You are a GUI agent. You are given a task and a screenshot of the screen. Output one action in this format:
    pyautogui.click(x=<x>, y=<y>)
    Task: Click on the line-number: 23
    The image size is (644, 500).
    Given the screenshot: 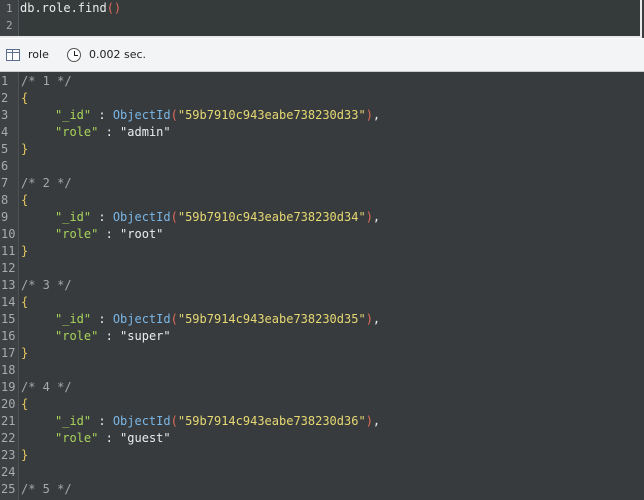 What is the action you would take?
    pyautogui.click(x=8, y=455)
    